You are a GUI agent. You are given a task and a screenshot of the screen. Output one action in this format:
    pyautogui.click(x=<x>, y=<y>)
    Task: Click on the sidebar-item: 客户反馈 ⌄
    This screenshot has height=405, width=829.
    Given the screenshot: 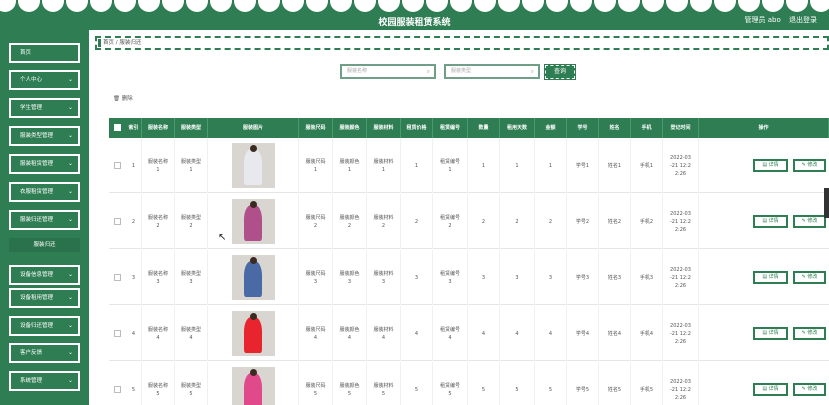 What is the action you would take?
    pyautogui.click(x=44, y=353)
    